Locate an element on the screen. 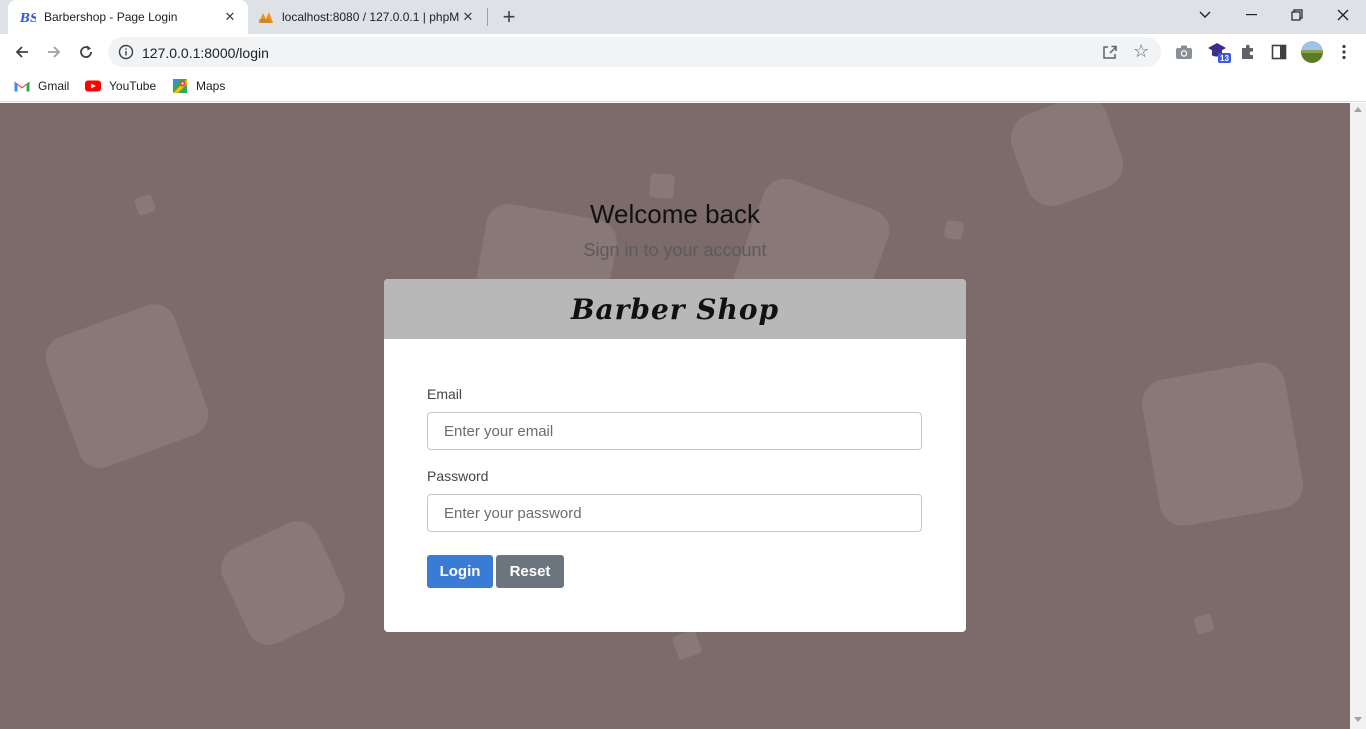 The width and height of the screenshot is (1366, 729). password-field is located at coordinates (674, 513).